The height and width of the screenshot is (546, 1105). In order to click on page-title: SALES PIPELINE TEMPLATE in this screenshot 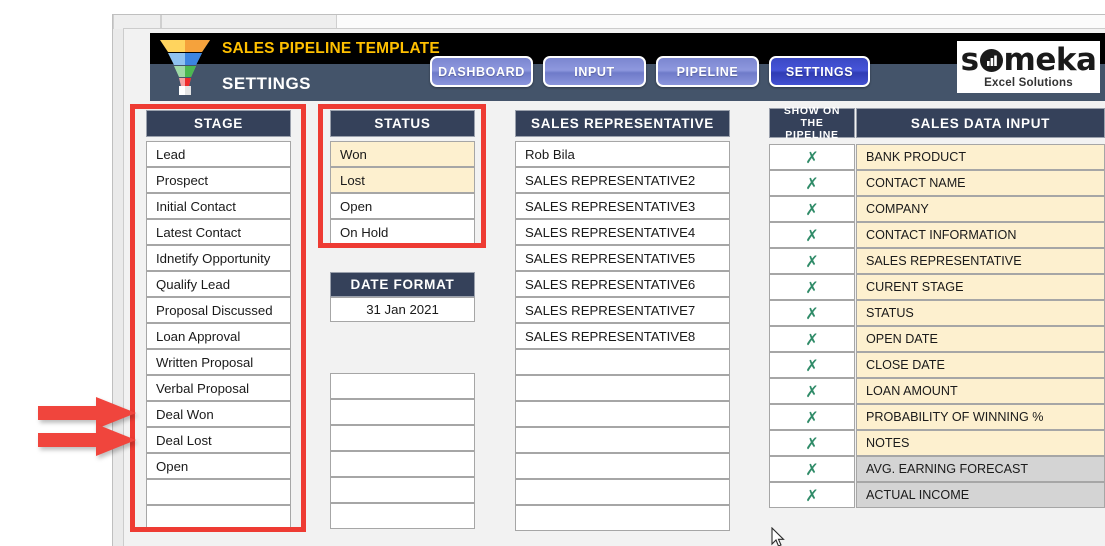, I will do `click(331, 48)`.